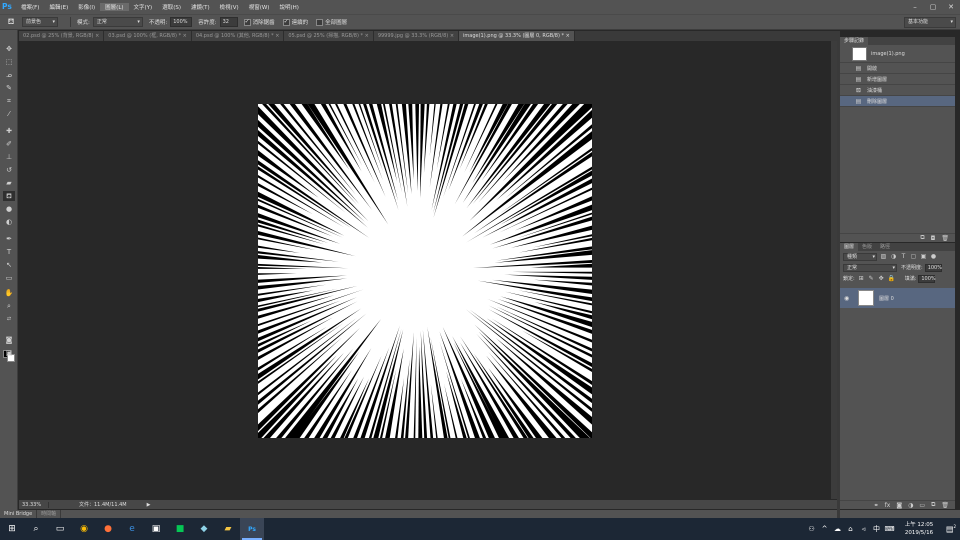 The width and height of the screenshot is (960, 540). Describe the element at coordinates (850, 529) in the screenshot. I see `network-icon: ⌂` at that location.